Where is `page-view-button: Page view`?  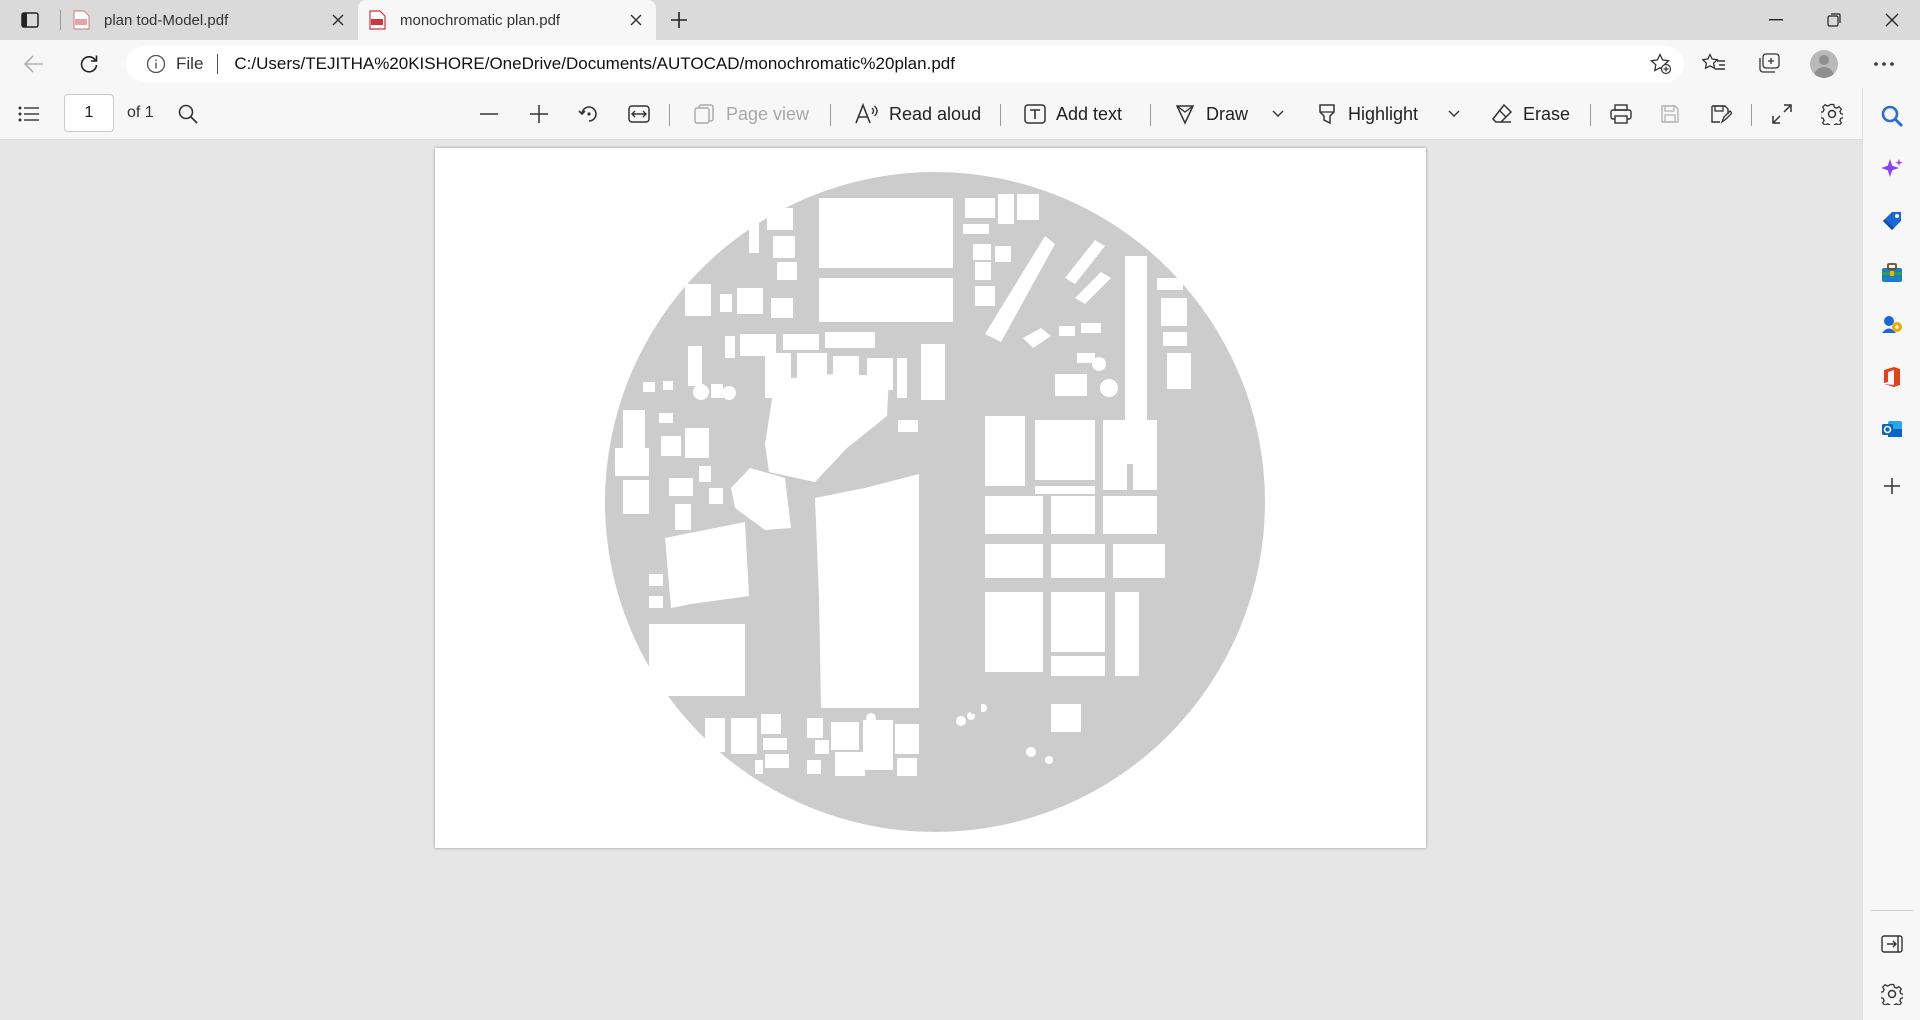
page-view-button: Page view is located at coordinates (751, 114).